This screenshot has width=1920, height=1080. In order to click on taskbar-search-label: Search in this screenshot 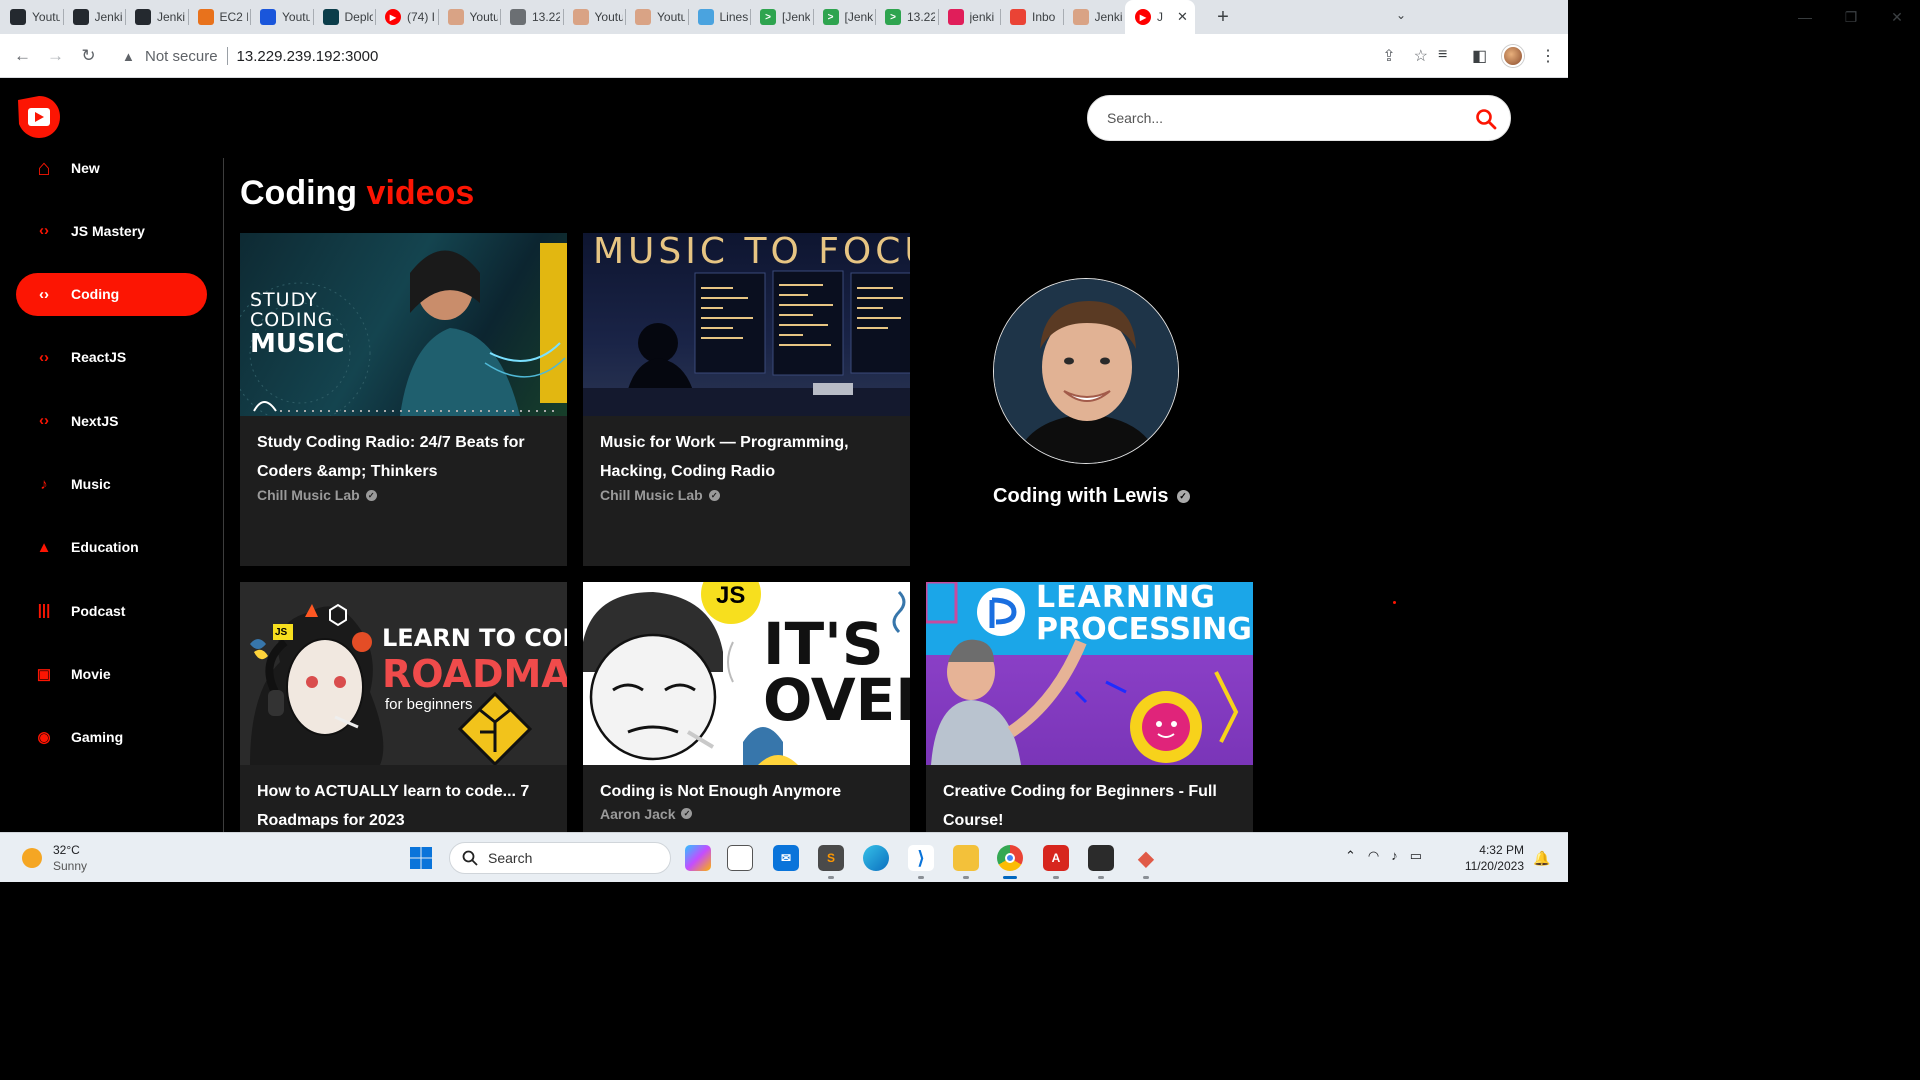, I will do `click(510, 858)`.